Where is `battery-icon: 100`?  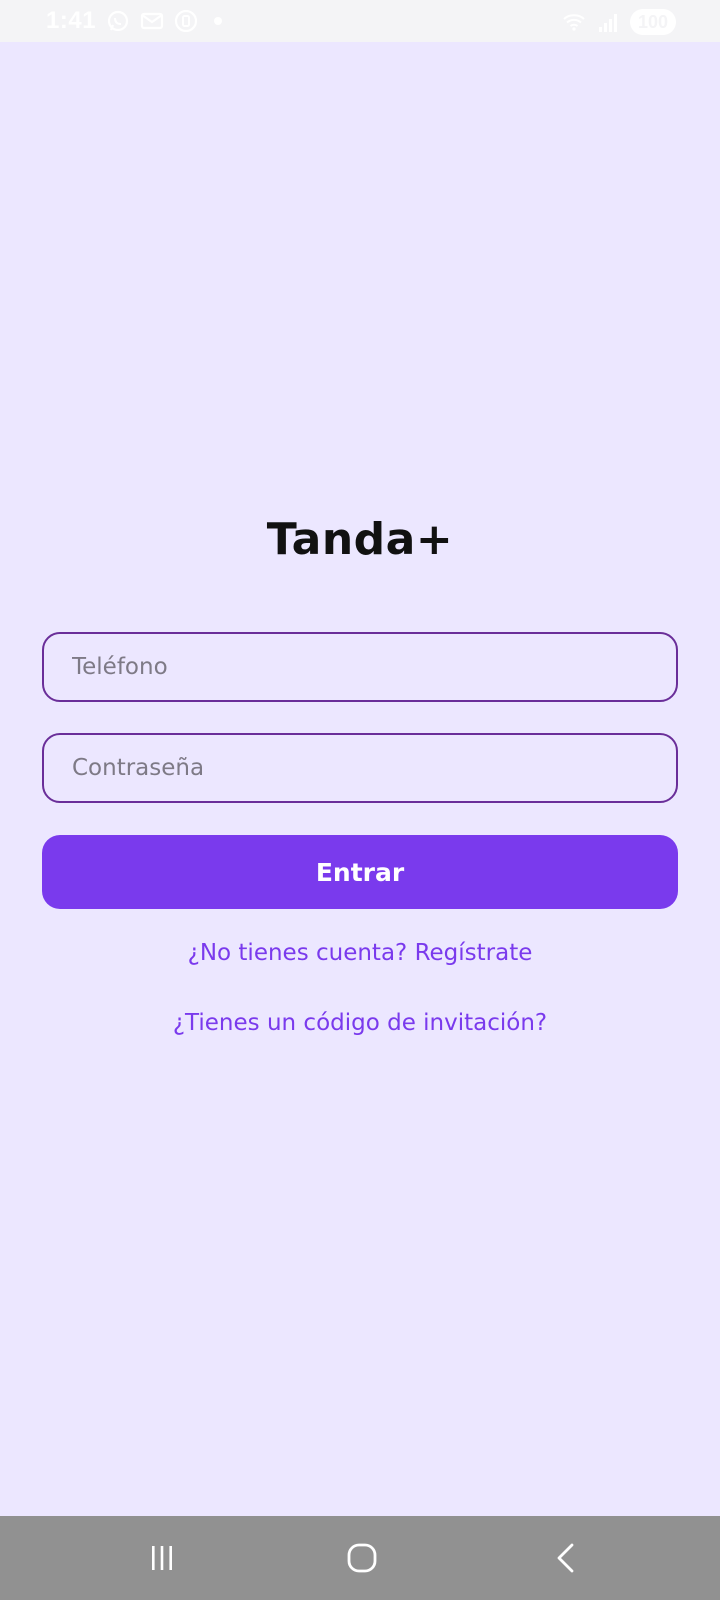 battery-icon: 100 is located at coordinates (653, 22).